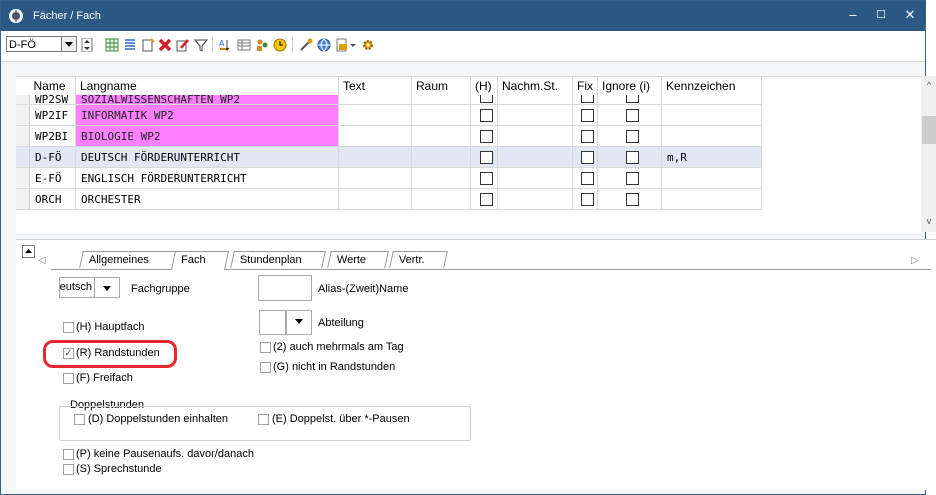 Image resolution: width=936 pixels, height=495 pixels. I want to click on table-row: ORCH ORCHESTER, so click(389, 199).